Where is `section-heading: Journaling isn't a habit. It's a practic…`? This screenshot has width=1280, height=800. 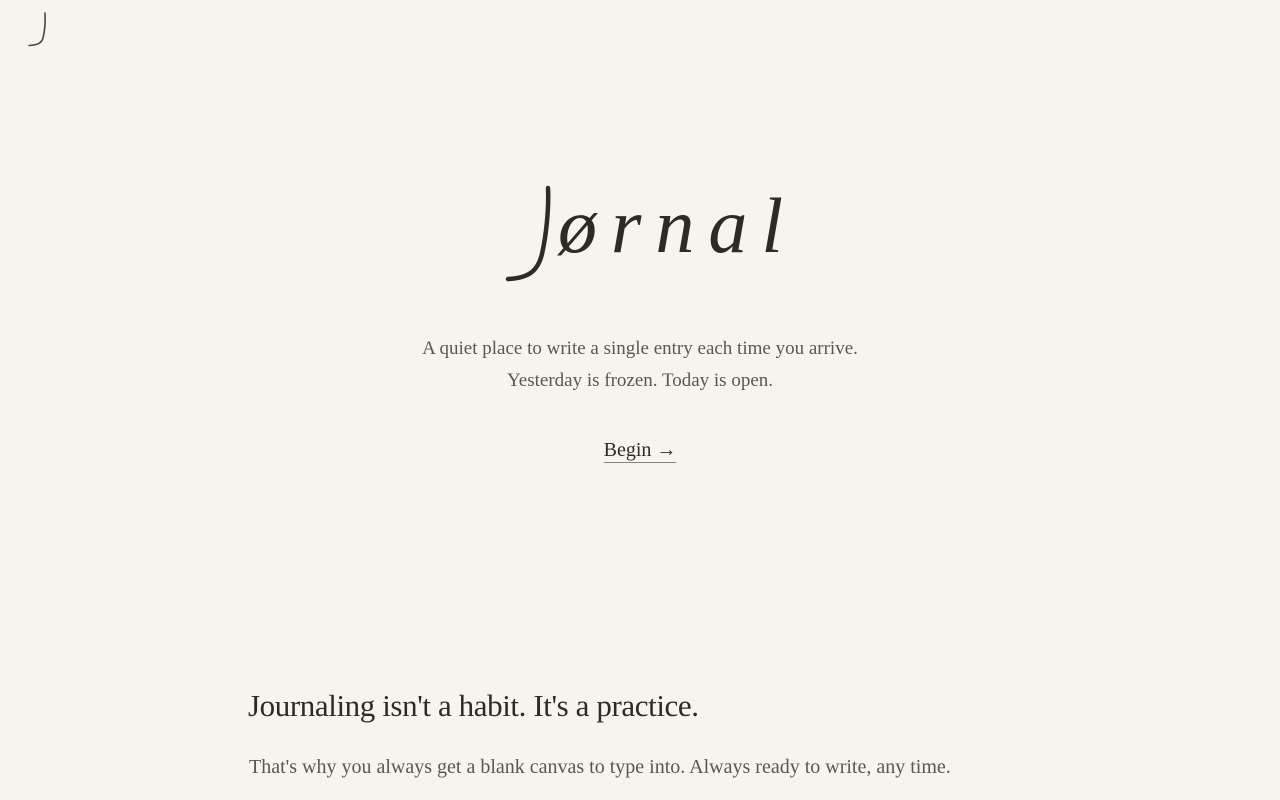
section-heading: Journaling isn't a habit. It's a practic… is located at coordinates (473, 705).